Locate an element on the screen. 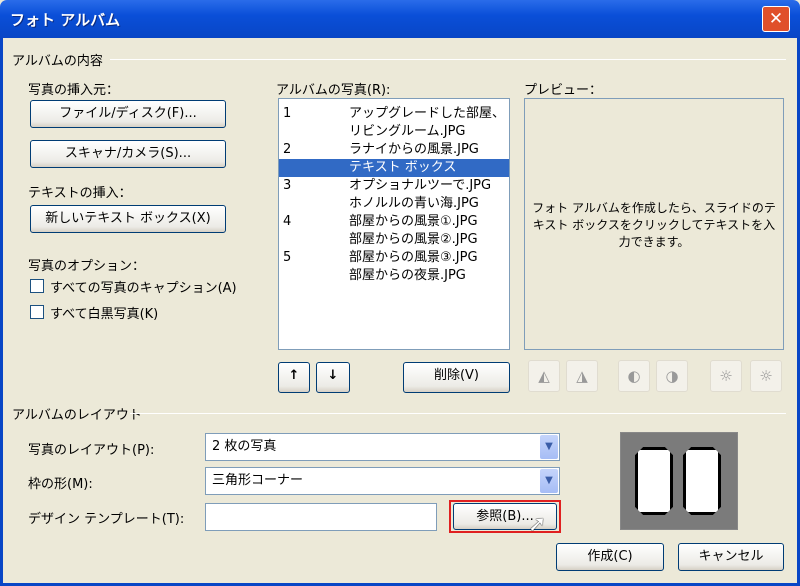  picture-layout-select: 2 枚の写真 ▼ is located at coordinates (382, 447).